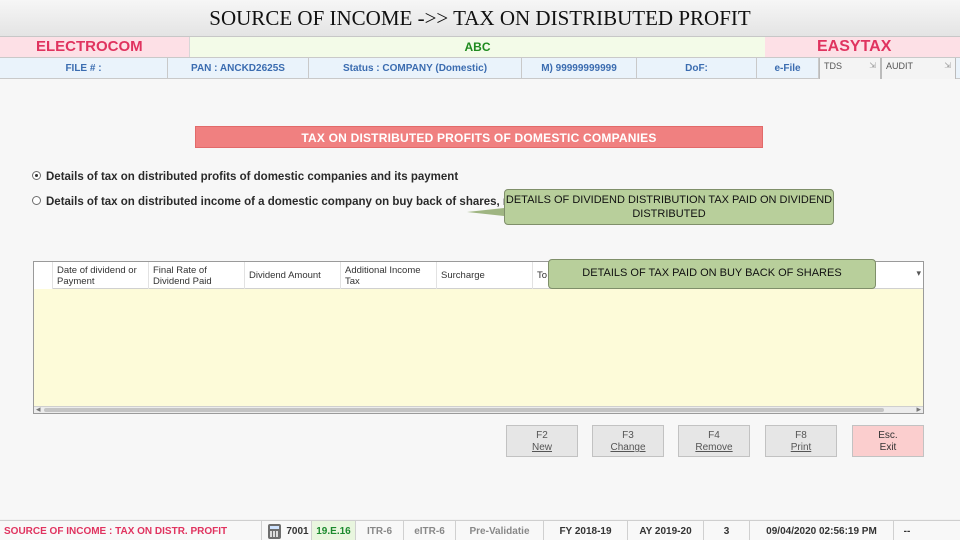  I want to click on horizontal-scrollbar: ◂ ▸, so click(478, 409).